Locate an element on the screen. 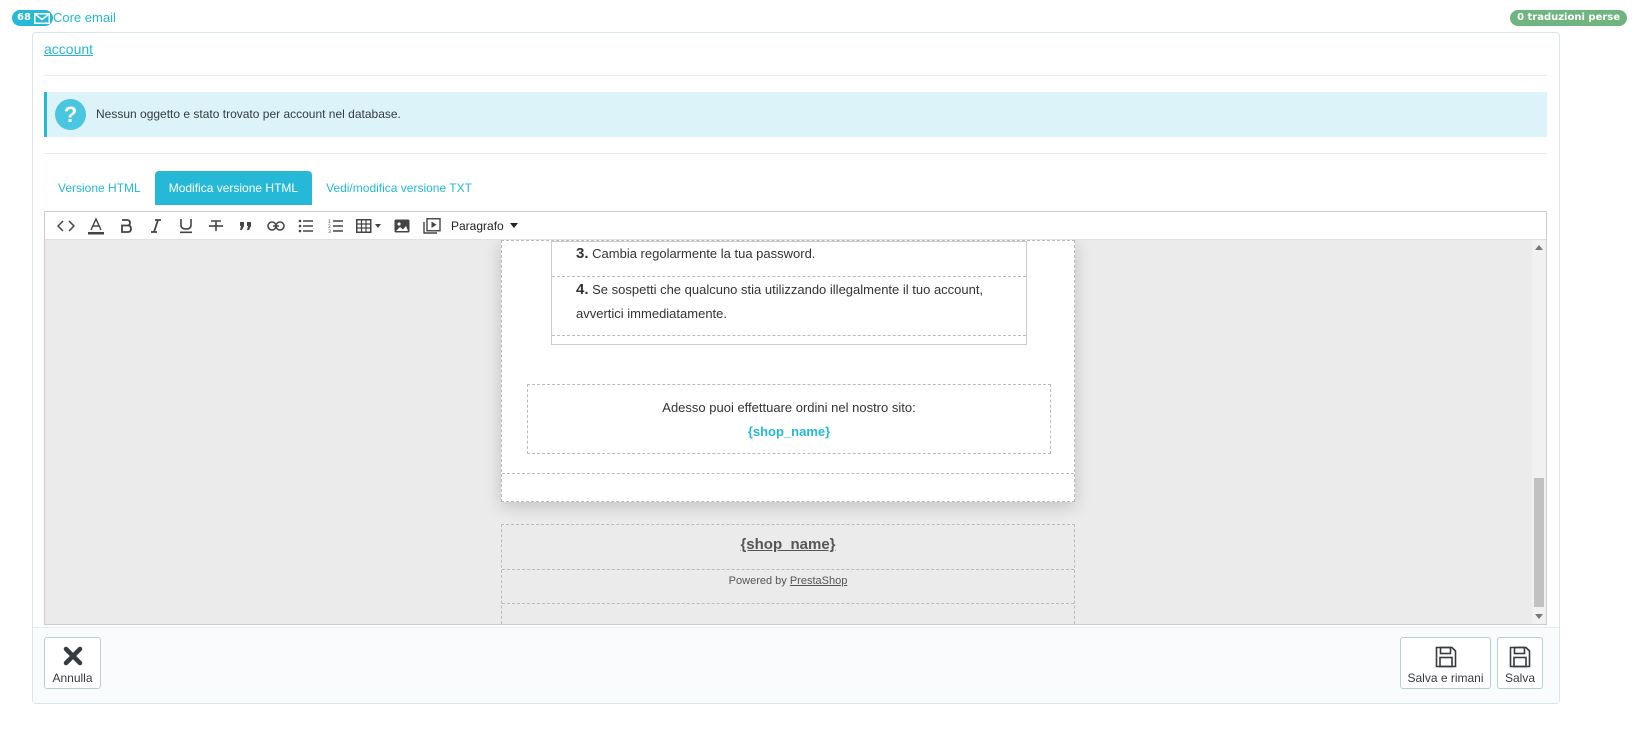  cancel-label: Annulla is located at coordinates (72, 678).